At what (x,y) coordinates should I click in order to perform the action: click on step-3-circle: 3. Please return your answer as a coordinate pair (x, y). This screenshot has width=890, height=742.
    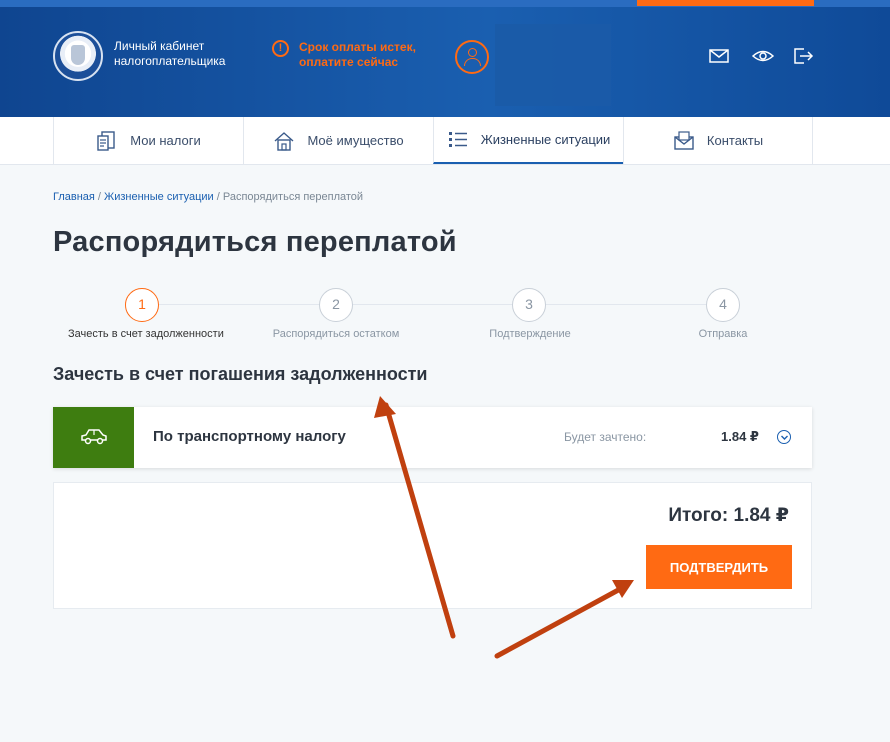
    Looking at the image, I should click on (529, 305).